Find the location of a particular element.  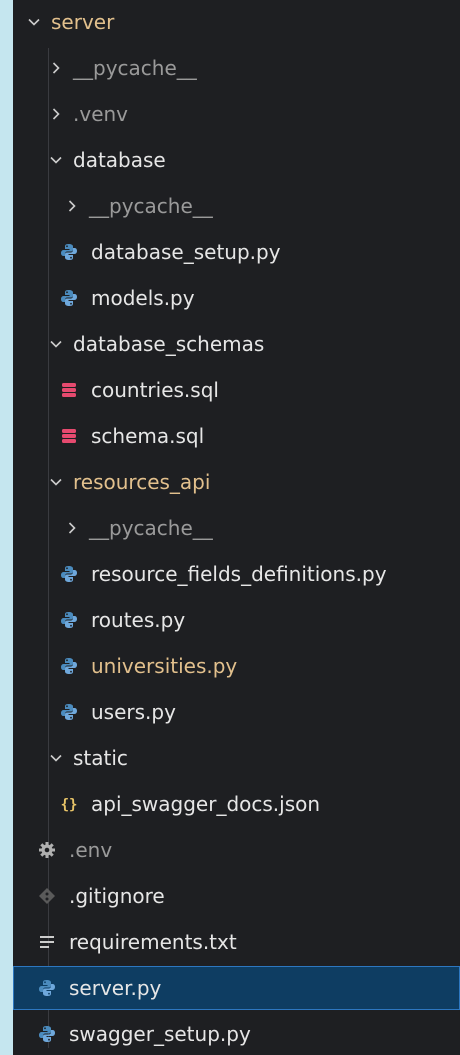

git-icon is located at coordinates (47, 896).